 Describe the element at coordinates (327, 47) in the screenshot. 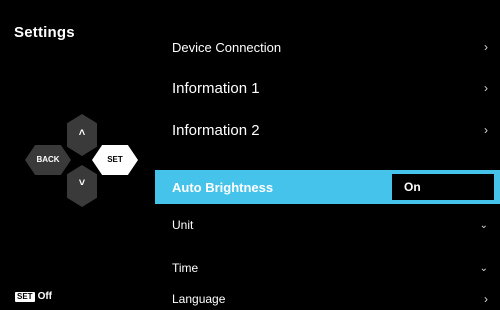

I see `menu-item-device-connection: Device Connection ›` at that location.